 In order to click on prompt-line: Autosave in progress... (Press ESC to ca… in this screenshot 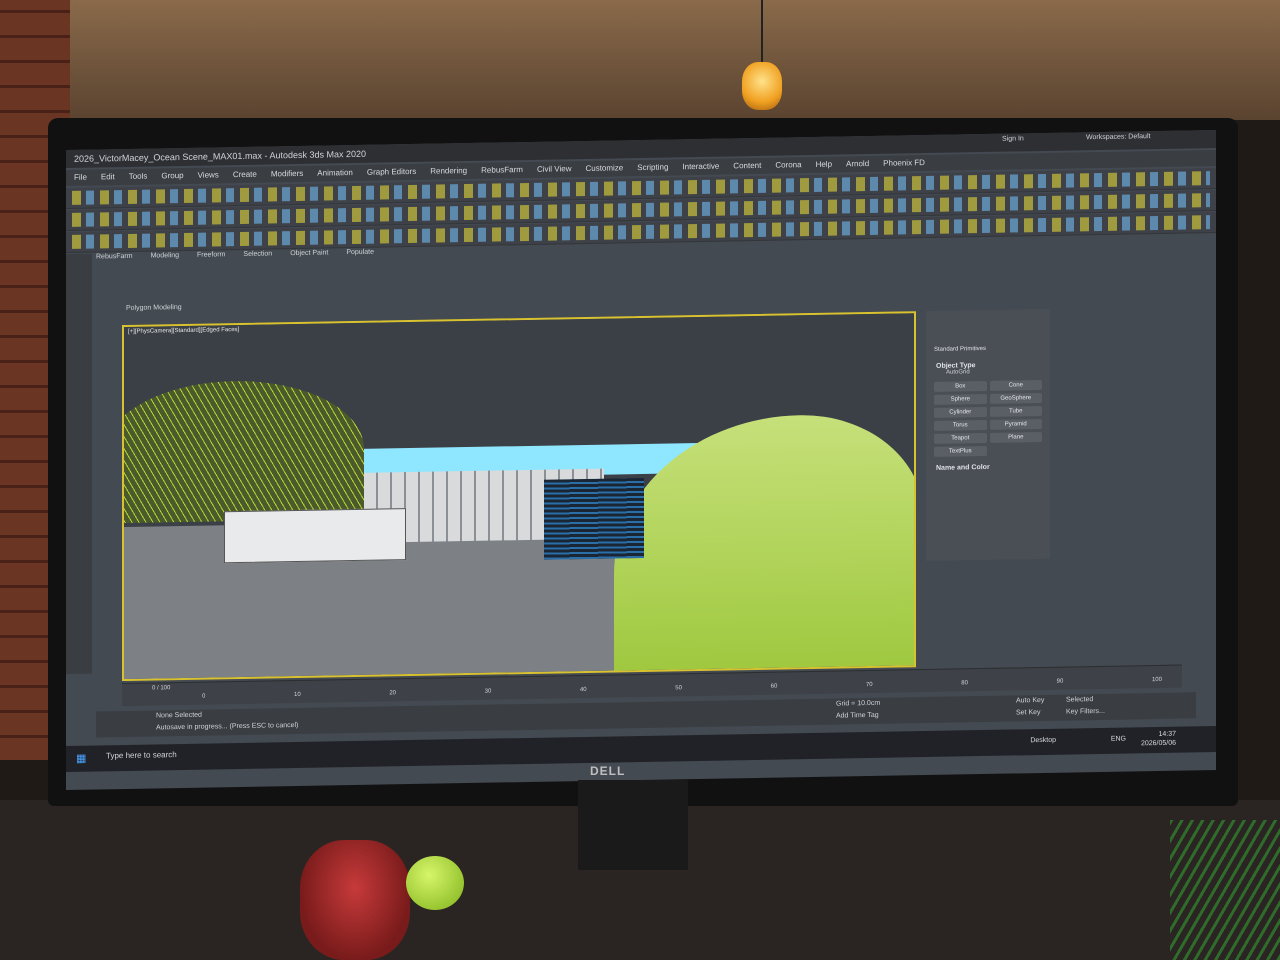, I will do `click(227, 726)`.